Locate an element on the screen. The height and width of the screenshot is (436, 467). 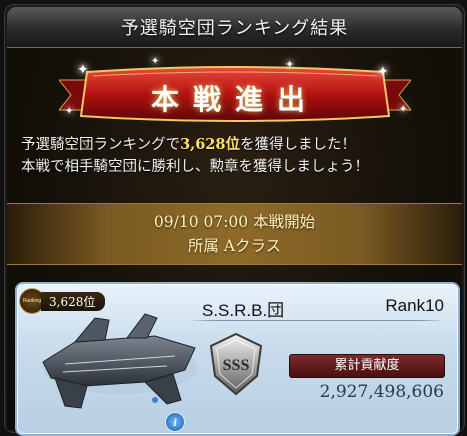
message-rank: 3,628位 is located at coordinates (210, 144).